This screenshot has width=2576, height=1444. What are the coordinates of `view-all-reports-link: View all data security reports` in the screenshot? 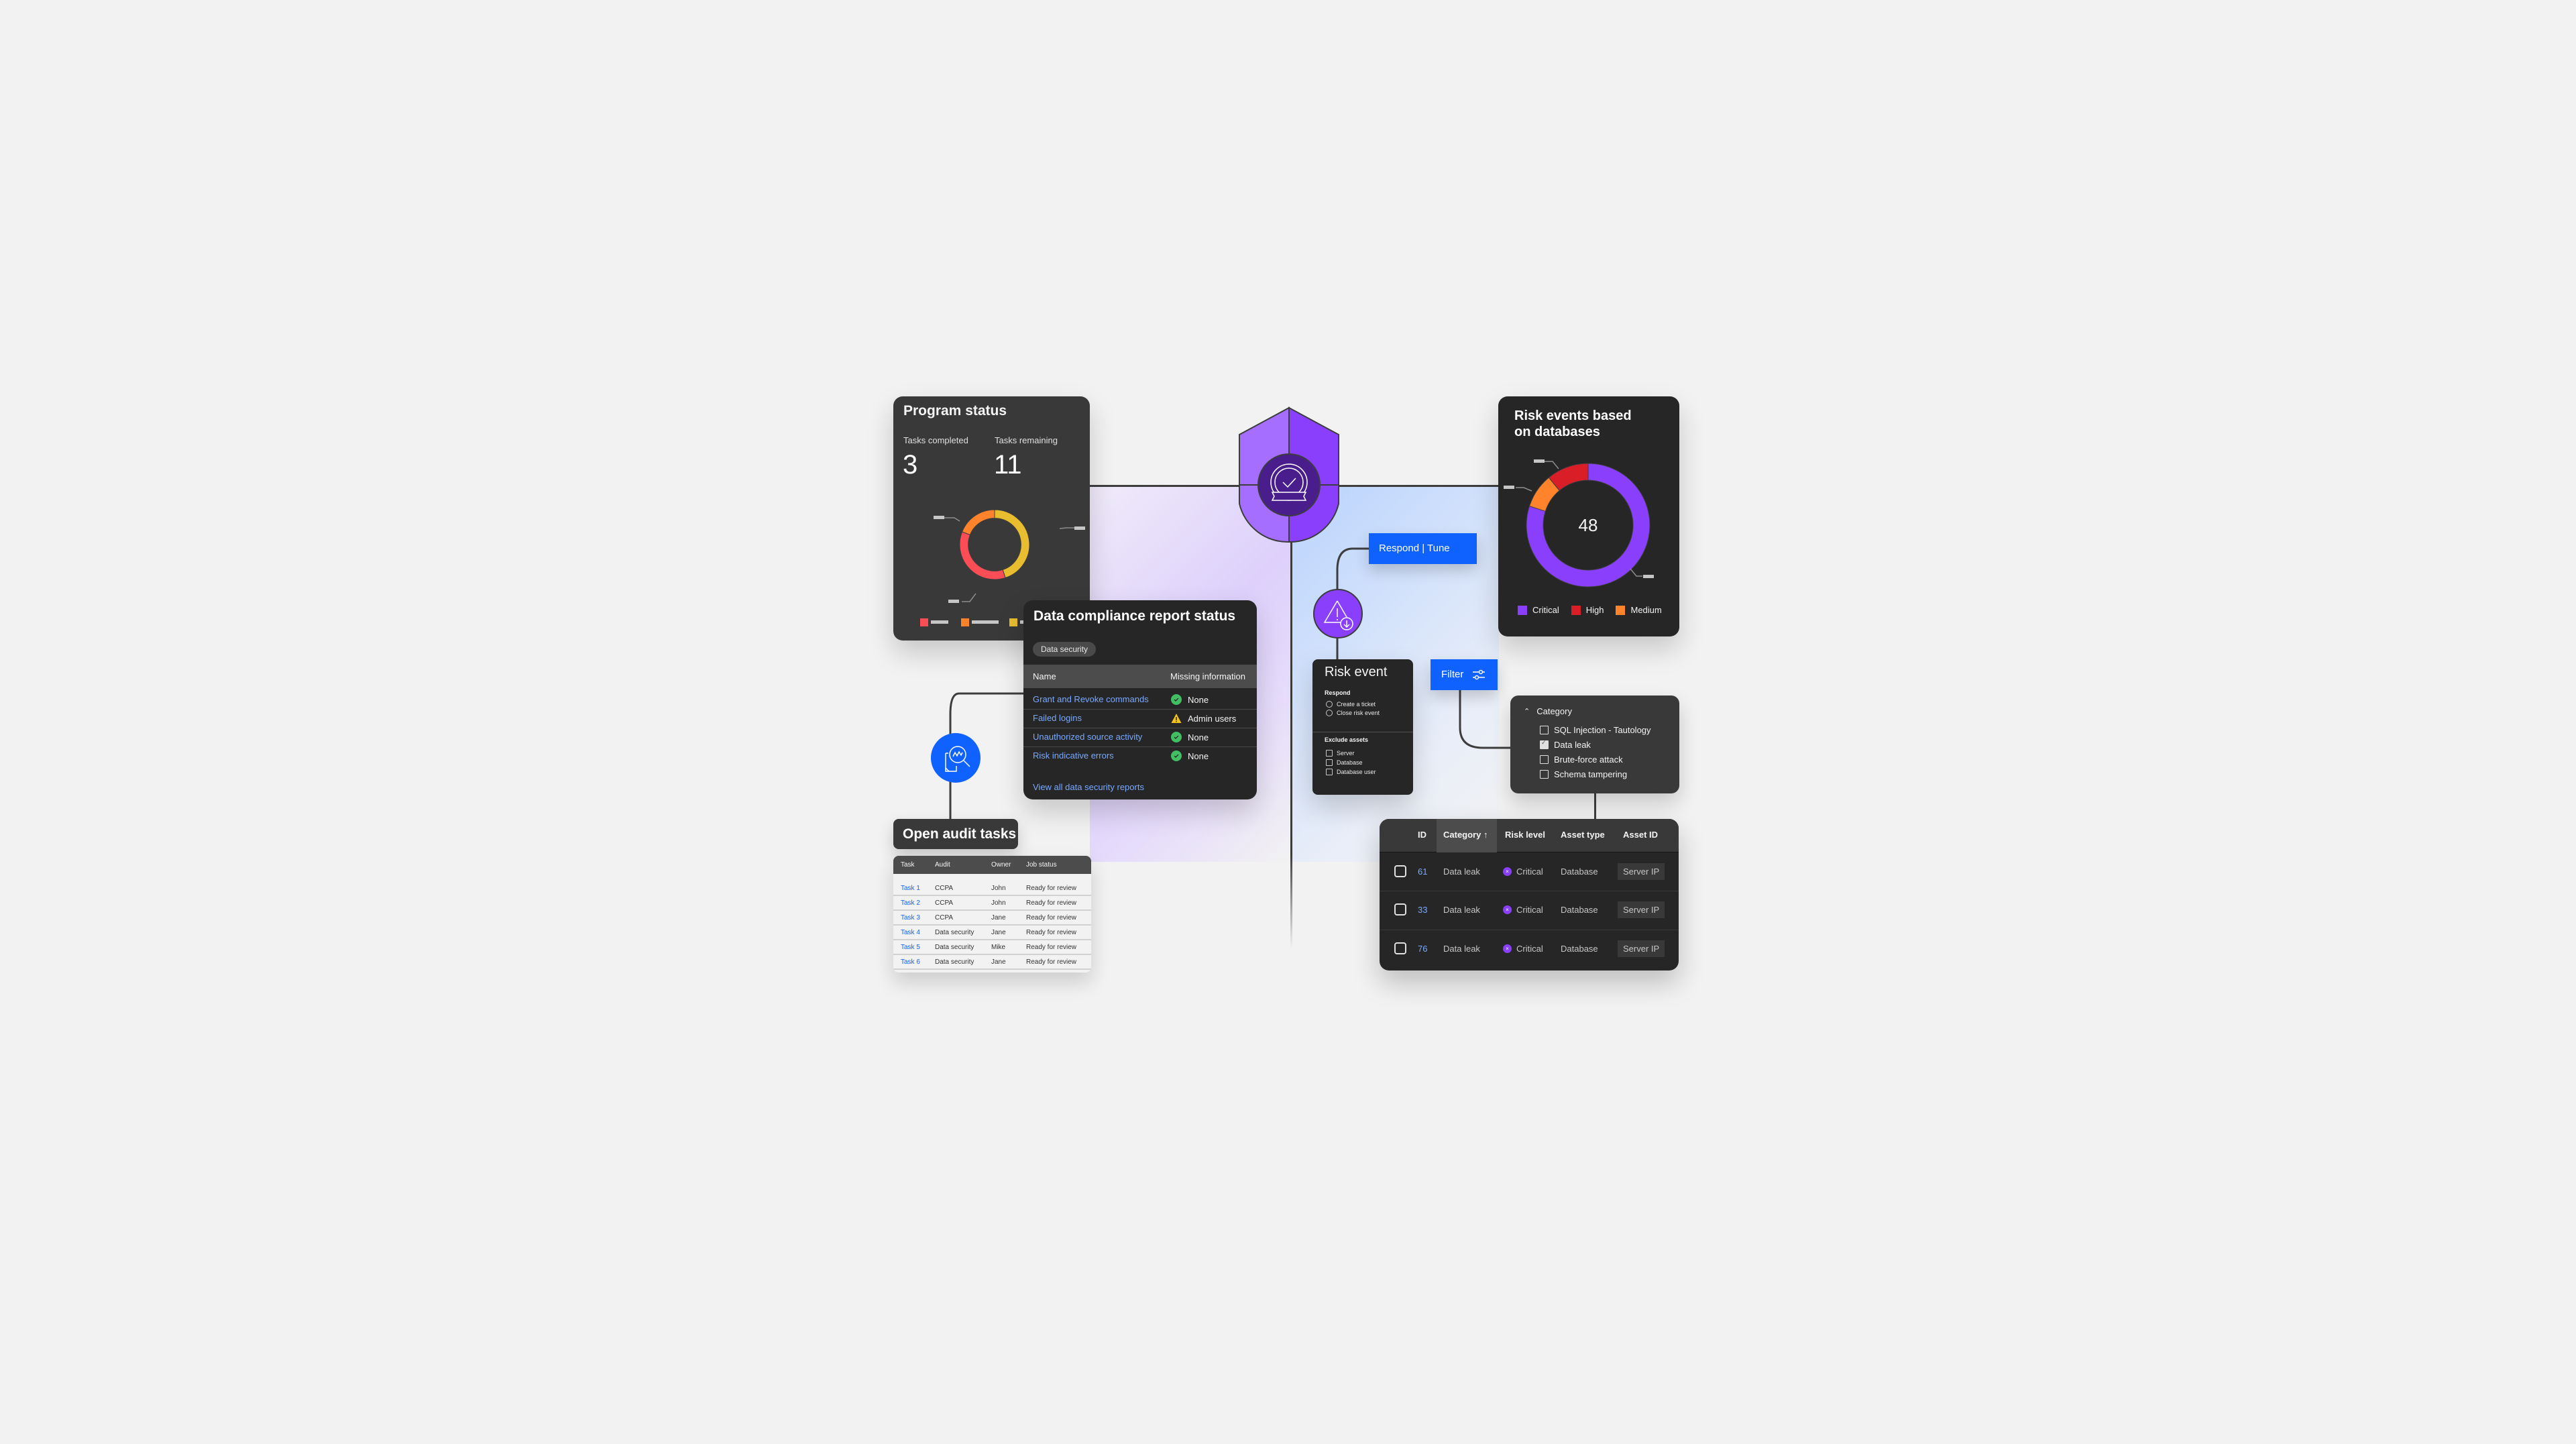 It's located at (1088, 787).